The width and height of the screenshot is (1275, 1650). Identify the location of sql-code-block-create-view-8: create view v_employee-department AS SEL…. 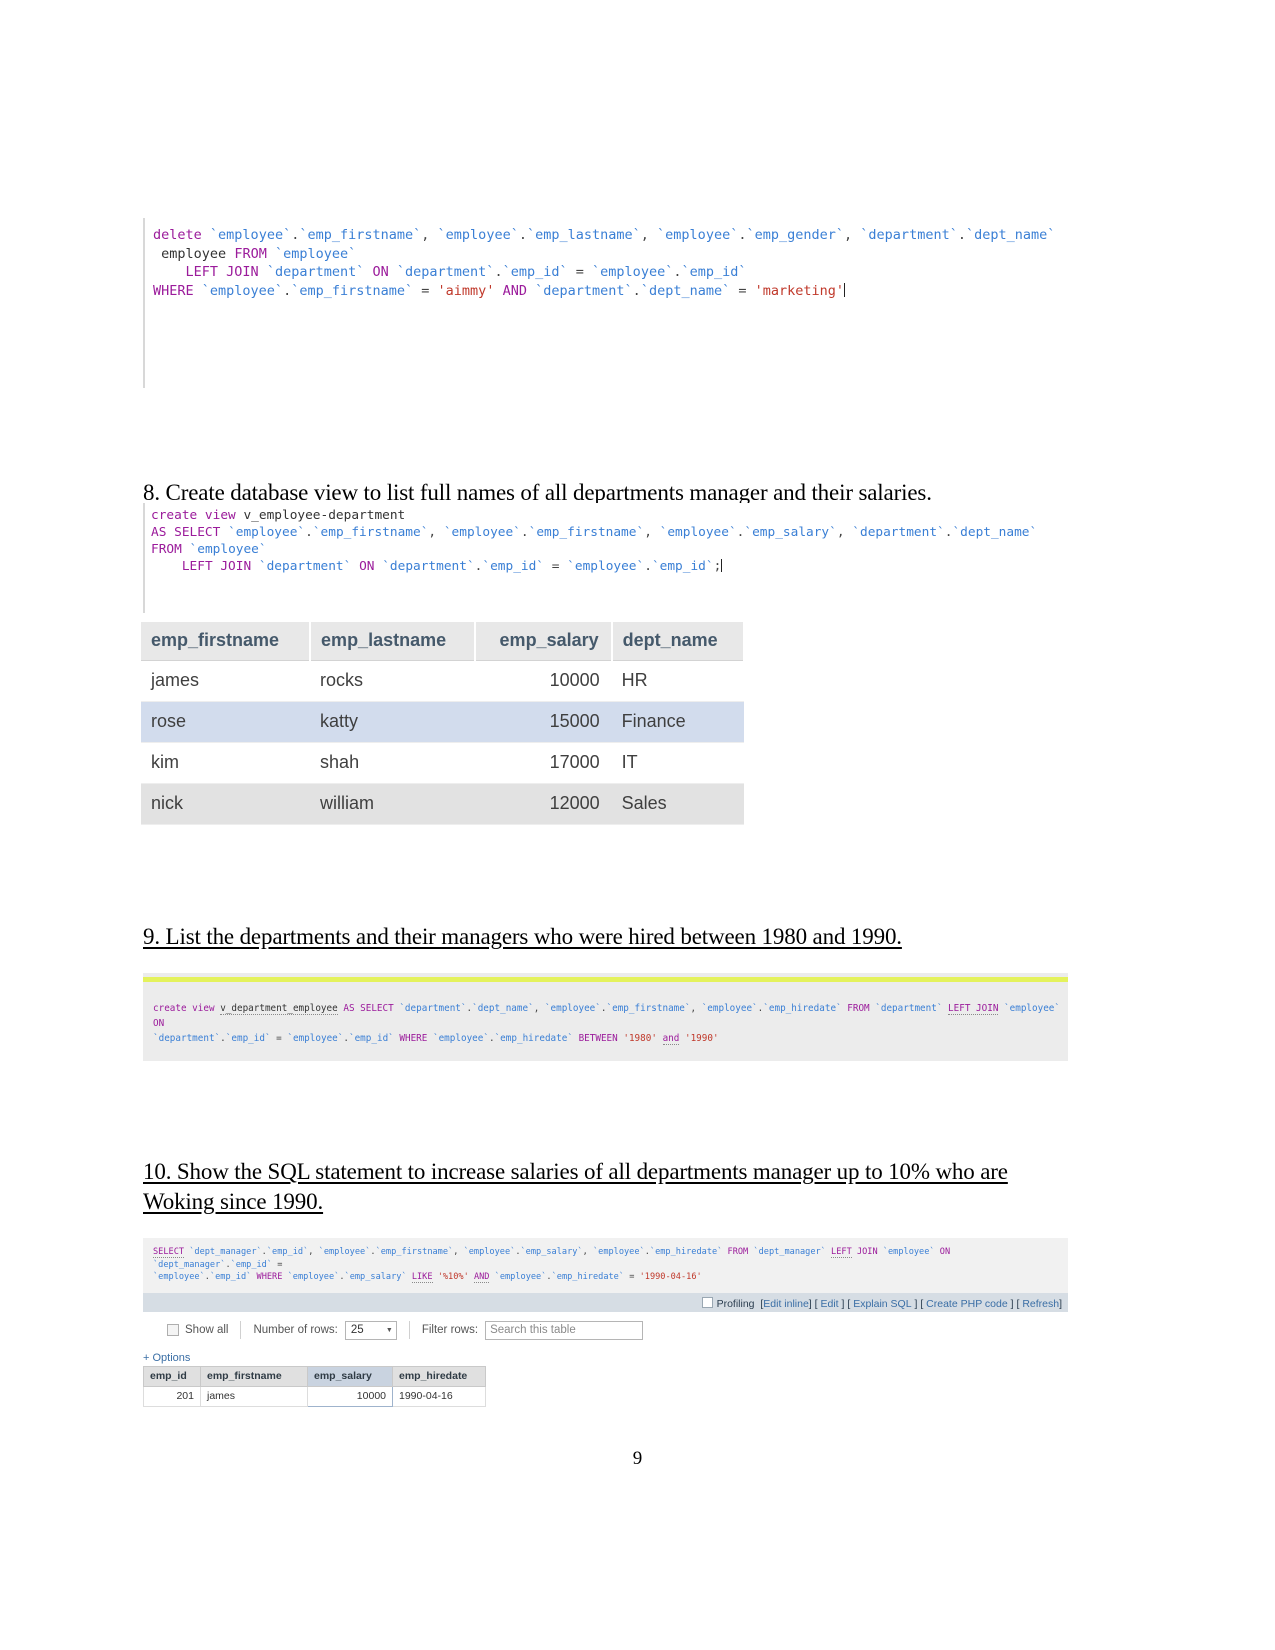
(605, 558).